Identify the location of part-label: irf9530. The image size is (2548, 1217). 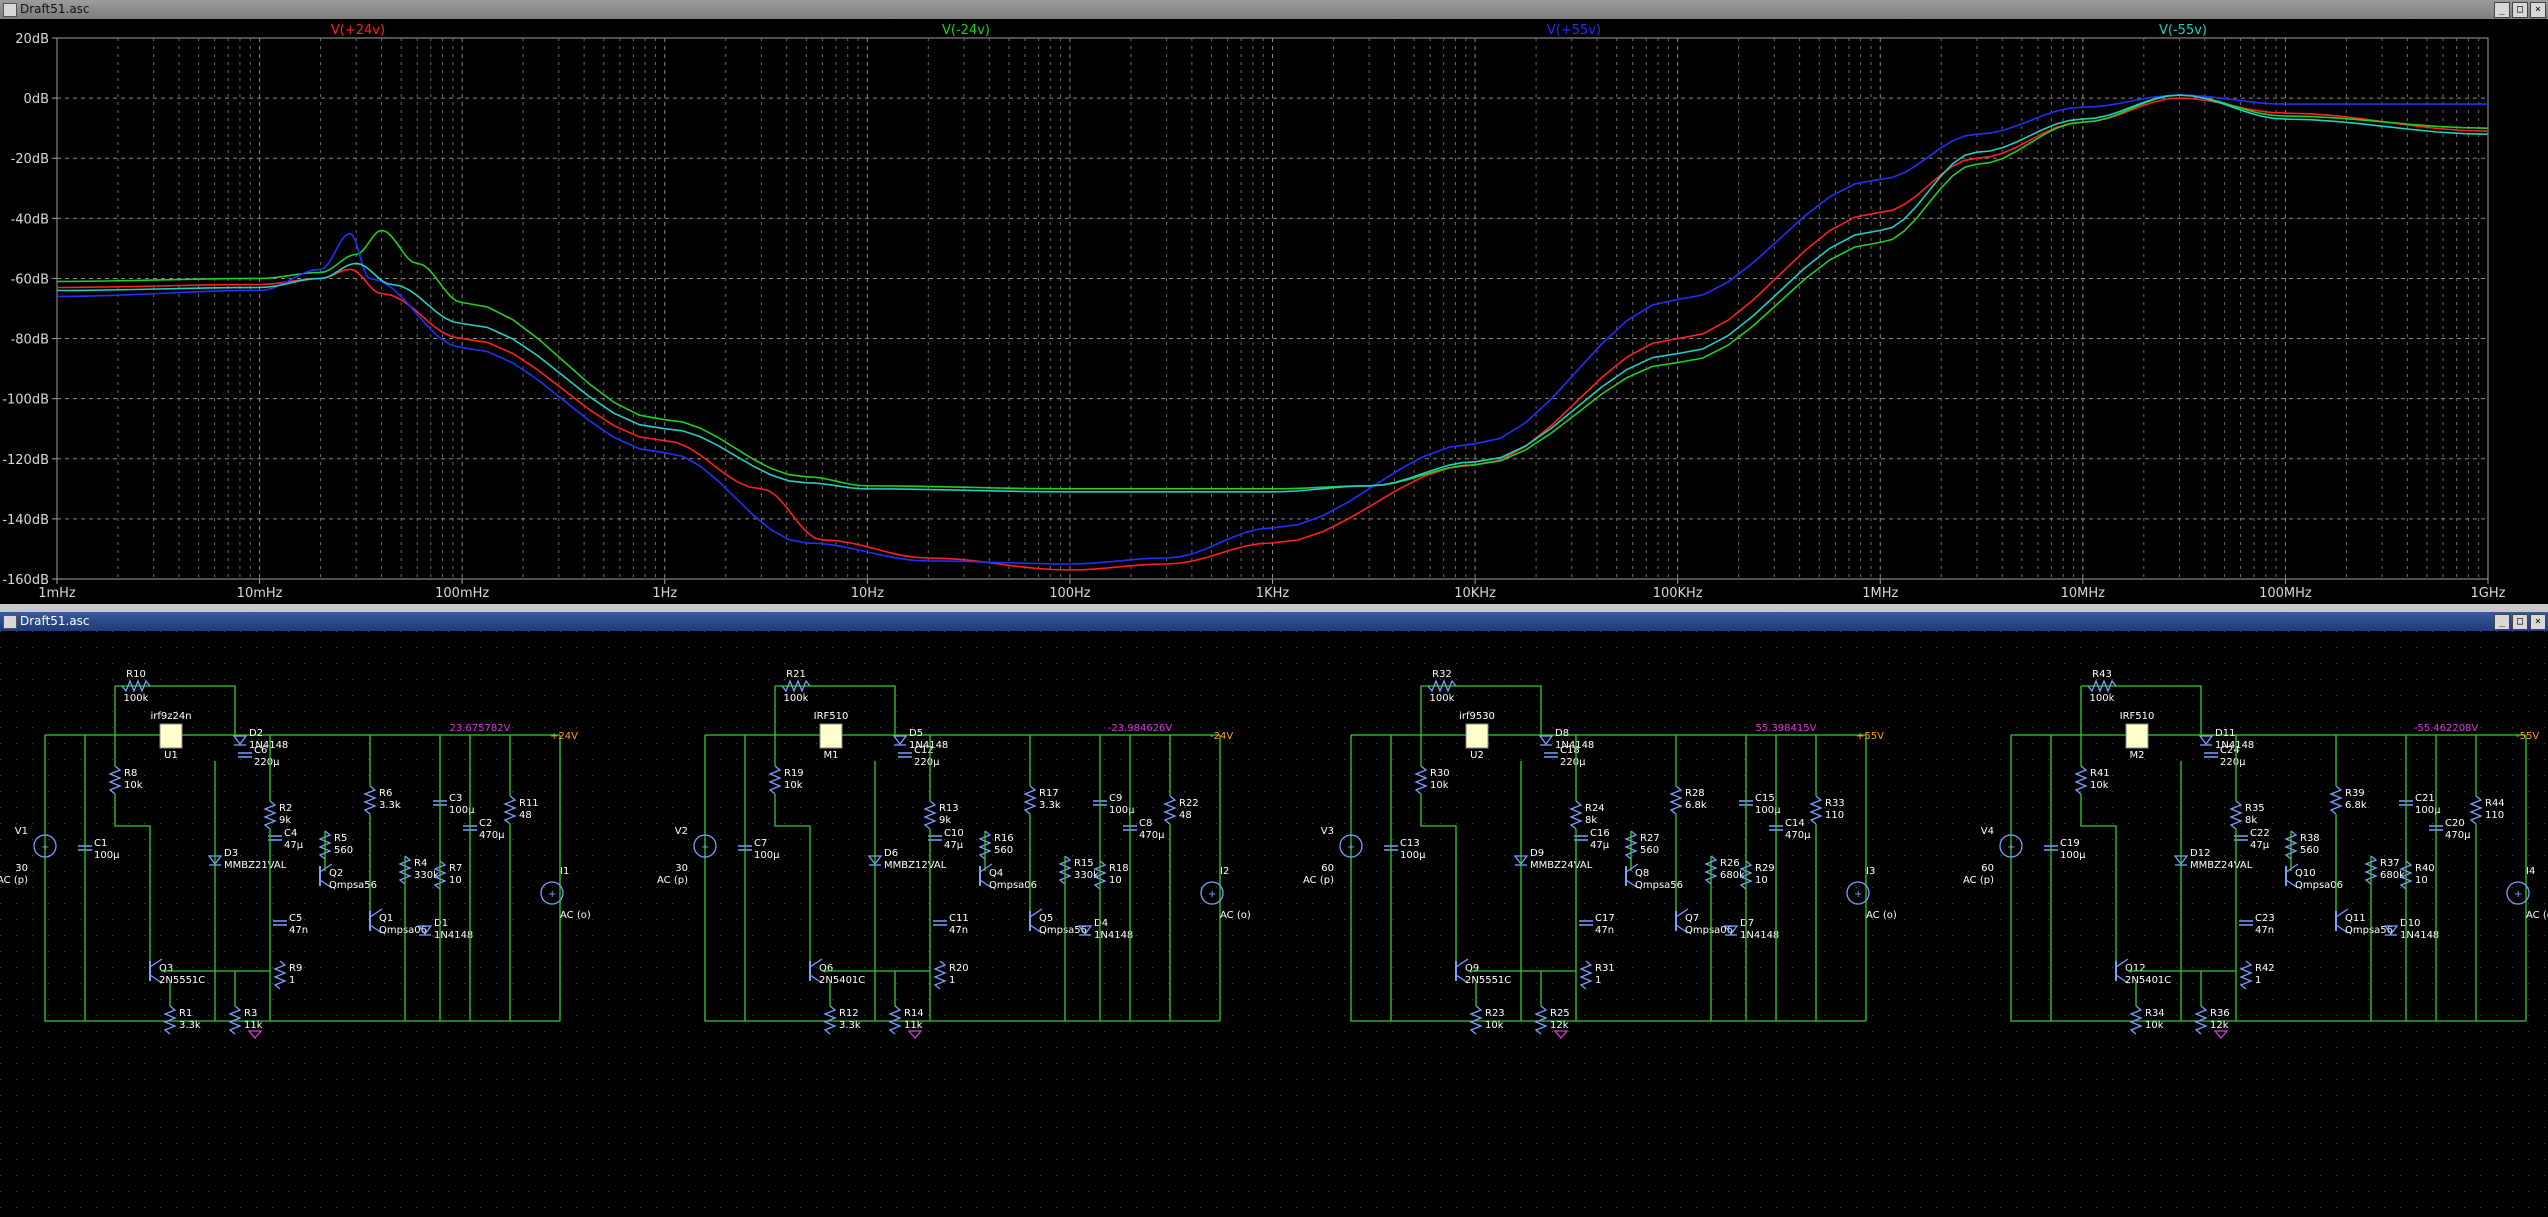
(1477, 716).